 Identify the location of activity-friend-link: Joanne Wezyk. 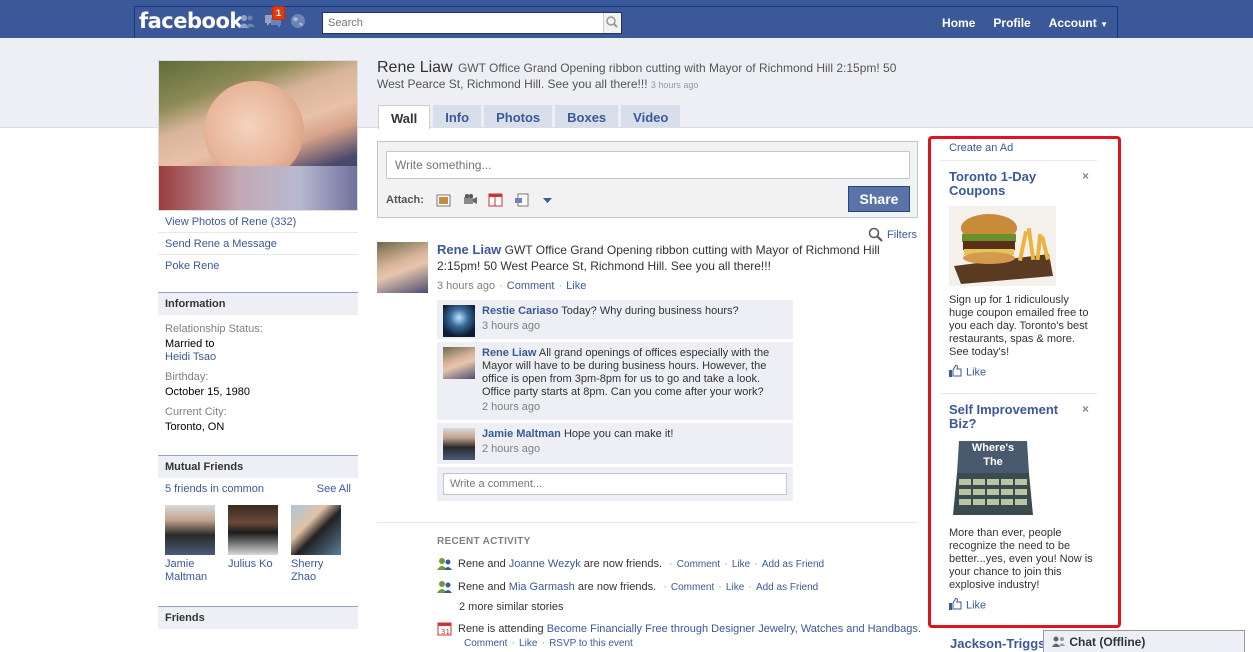
(545, 564).